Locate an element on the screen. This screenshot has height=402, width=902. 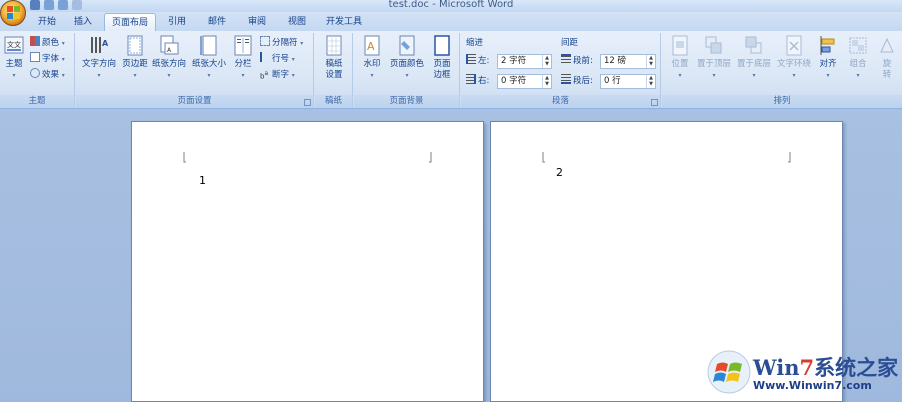
send-to-back-button: 置于底层 ▾ is located at coordinates (754, 58).